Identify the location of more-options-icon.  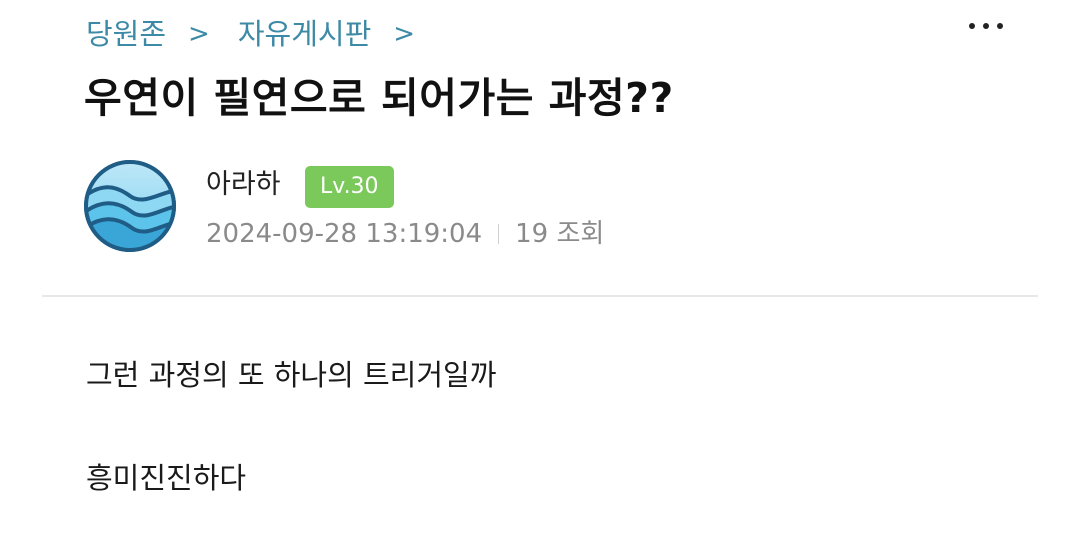
(986, 26).